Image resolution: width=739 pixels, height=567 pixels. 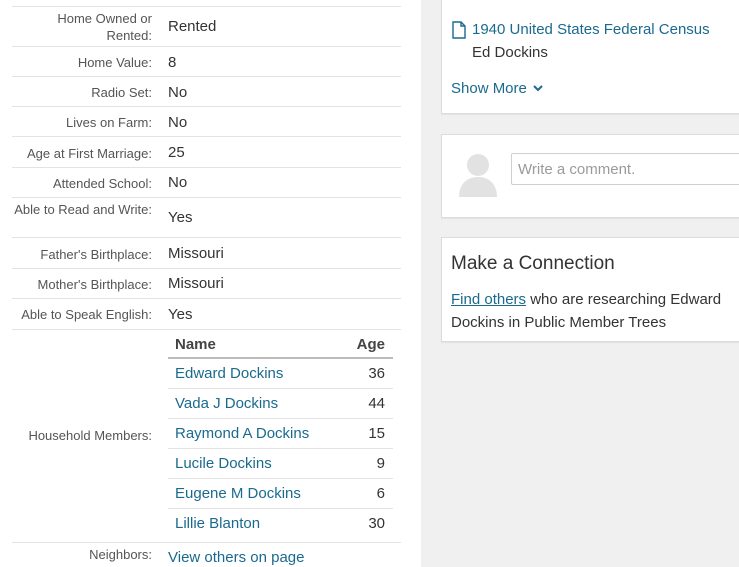 What do you see at coordinates (206, 62) in the screenshot?
I see `detail-row-home-value: Home Value: 8` at bounding box center [206, 62].